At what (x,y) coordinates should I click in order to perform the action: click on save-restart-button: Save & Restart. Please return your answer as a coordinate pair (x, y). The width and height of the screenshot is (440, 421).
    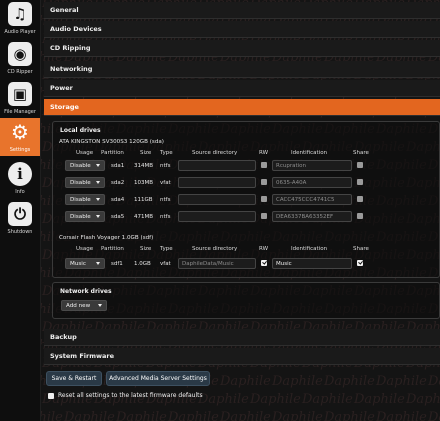
    Looking at the image, I should click on (74, 378).